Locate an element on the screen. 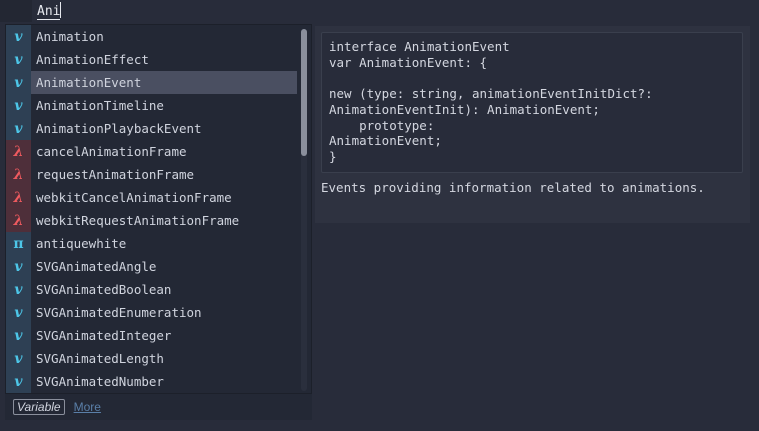  suggestion-label: antiquewhite is located at coordinates (81, 243).